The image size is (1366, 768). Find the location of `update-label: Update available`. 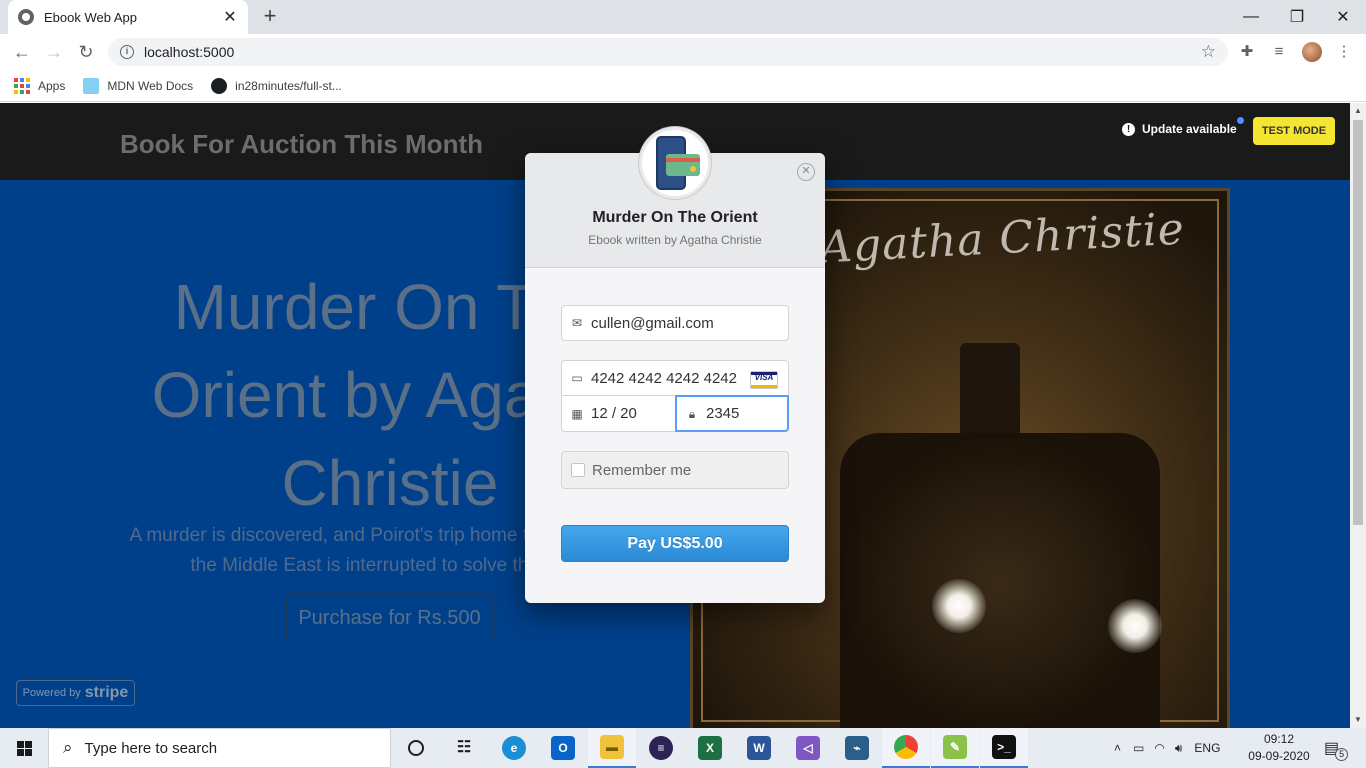

update-label: Update available is located at coordinates (1189, 129).